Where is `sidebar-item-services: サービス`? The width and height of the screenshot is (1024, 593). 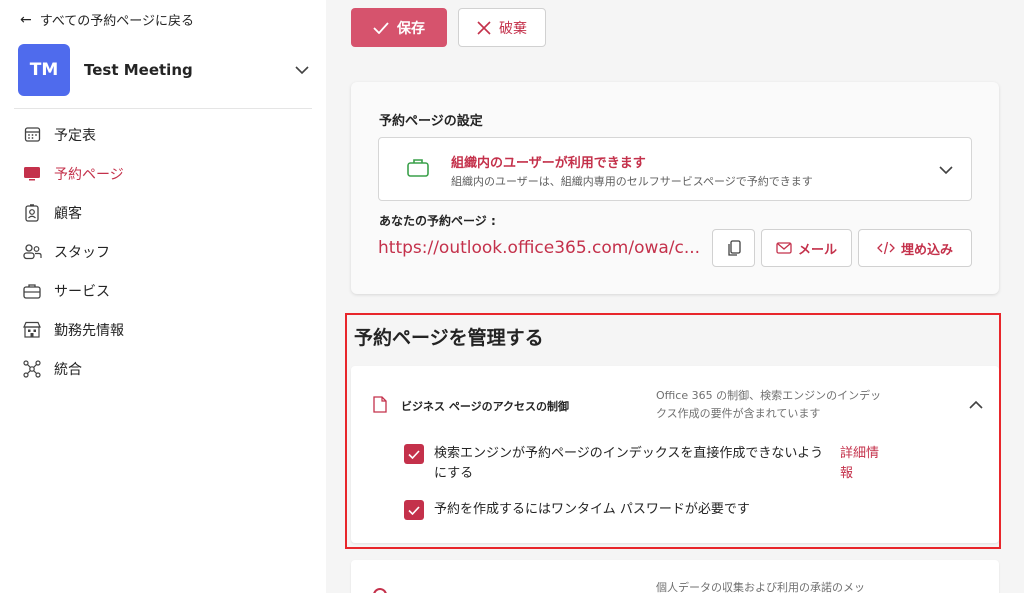 sidebar-item-services: サービス is located at coordinates (73, 290).